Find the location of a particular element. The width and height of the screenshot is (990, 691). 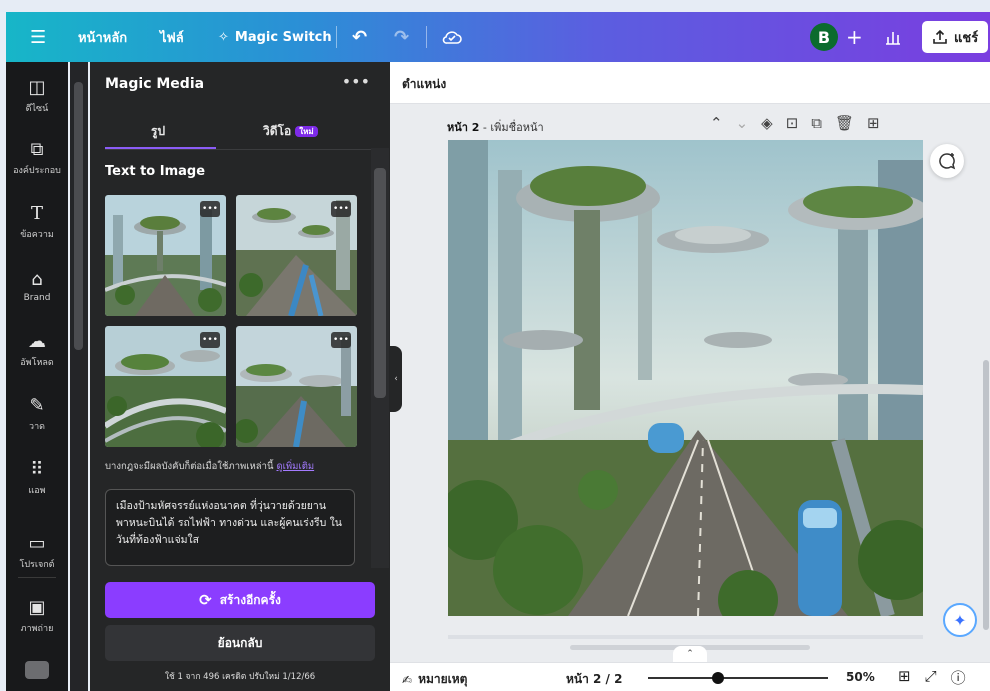

notes-button: ✍ หมายเหตุ is located at coordinates (434, 679).